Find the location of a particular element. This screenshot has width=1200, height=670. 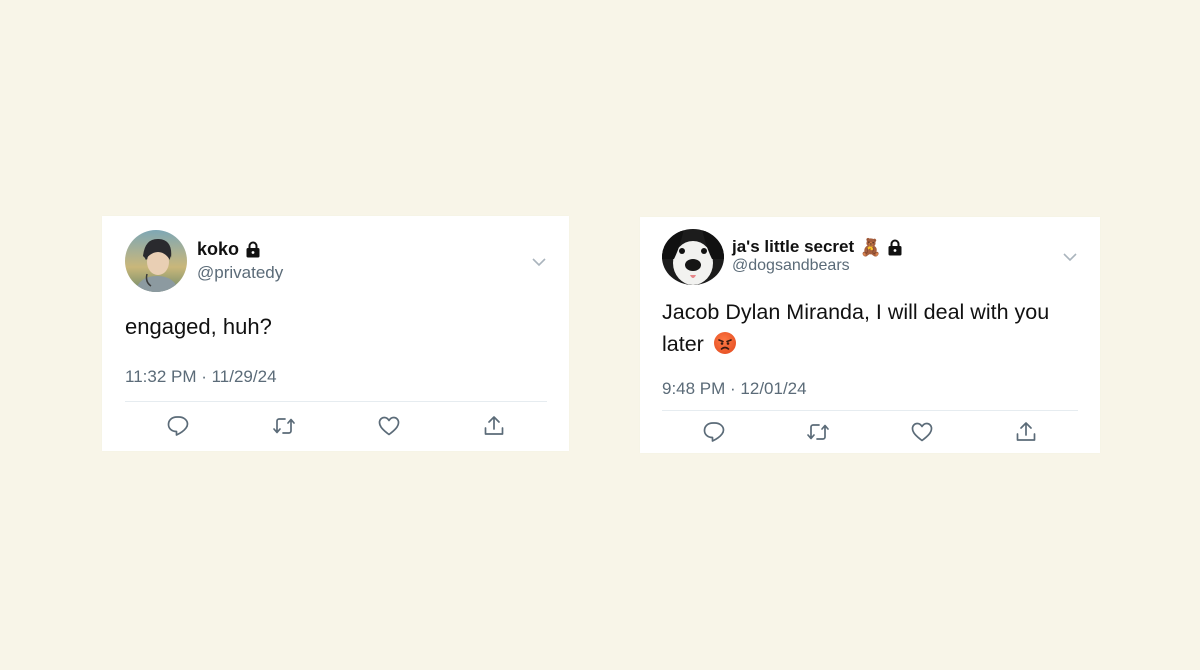

tweet-text: engaged, huh? is located at coordinates (198, 326).